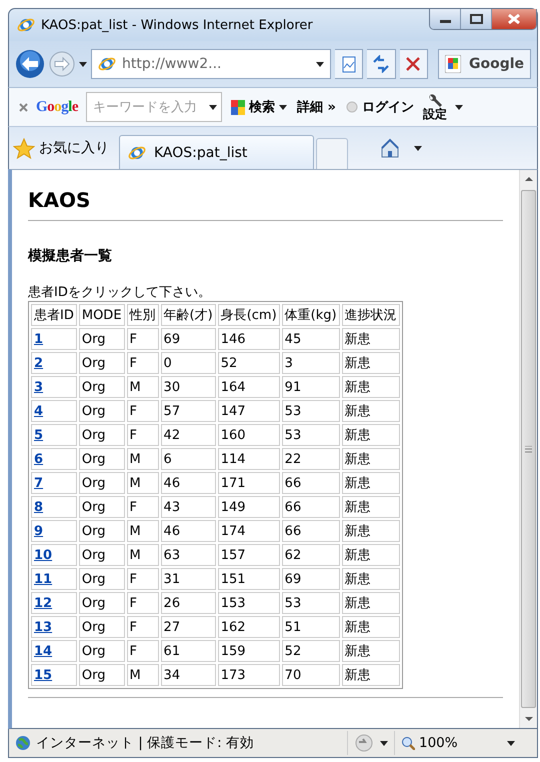  I want to click on table-cell: 164, so click(249, 387).